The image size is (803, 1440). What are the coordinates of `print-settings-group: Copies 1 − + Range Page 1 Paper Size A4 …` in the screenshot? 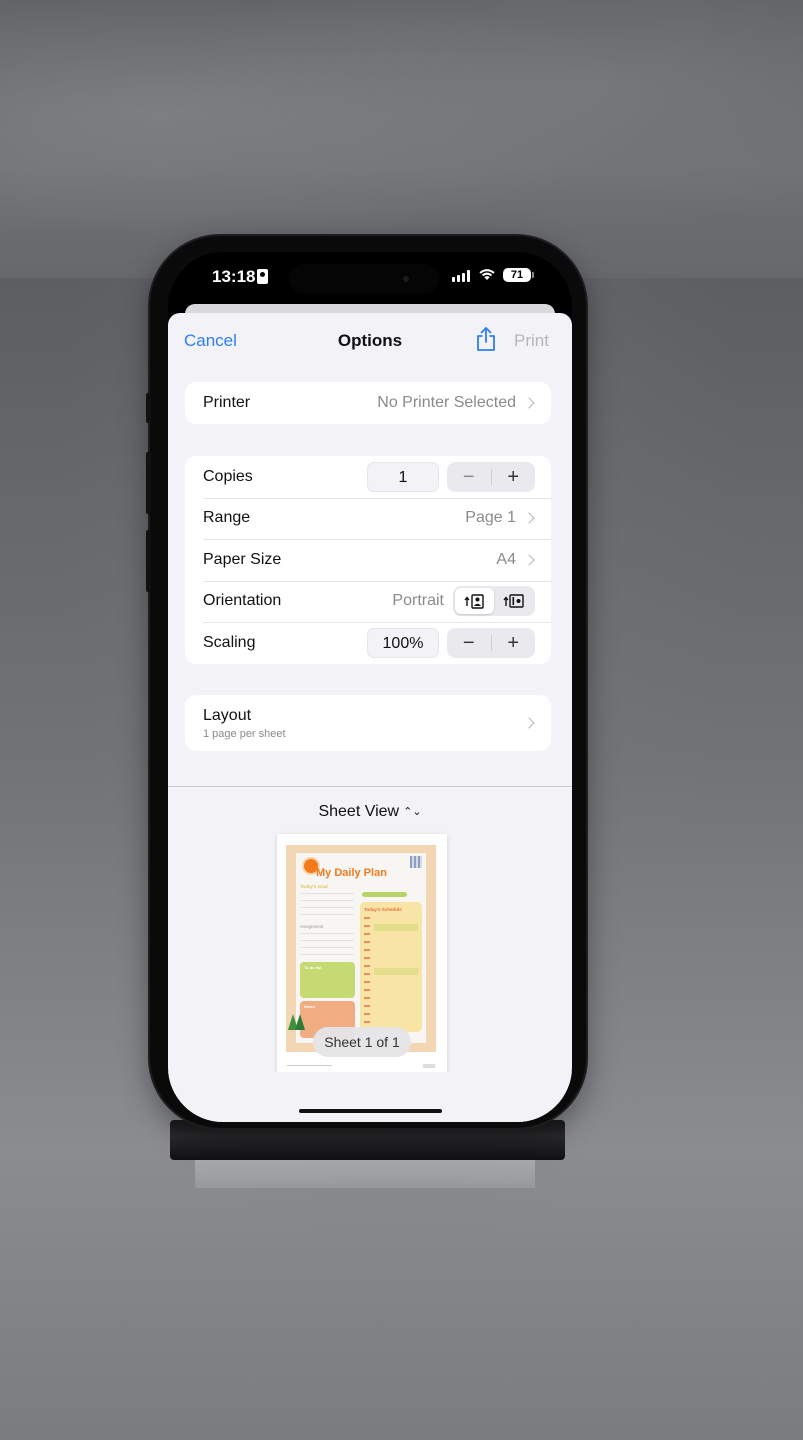 It's located at (368, 560).